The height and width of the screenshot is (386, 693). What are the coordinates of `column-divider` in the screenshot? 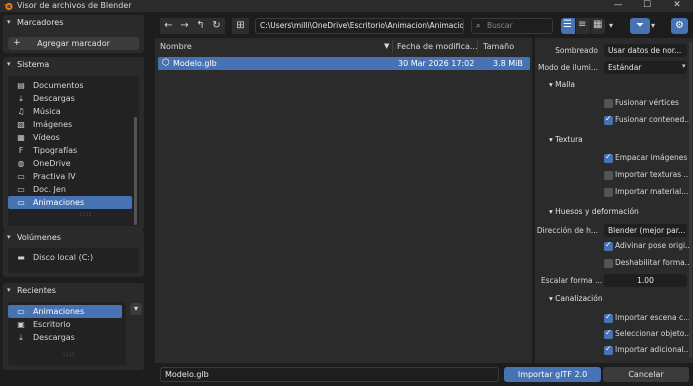 It's located at (477, 46).